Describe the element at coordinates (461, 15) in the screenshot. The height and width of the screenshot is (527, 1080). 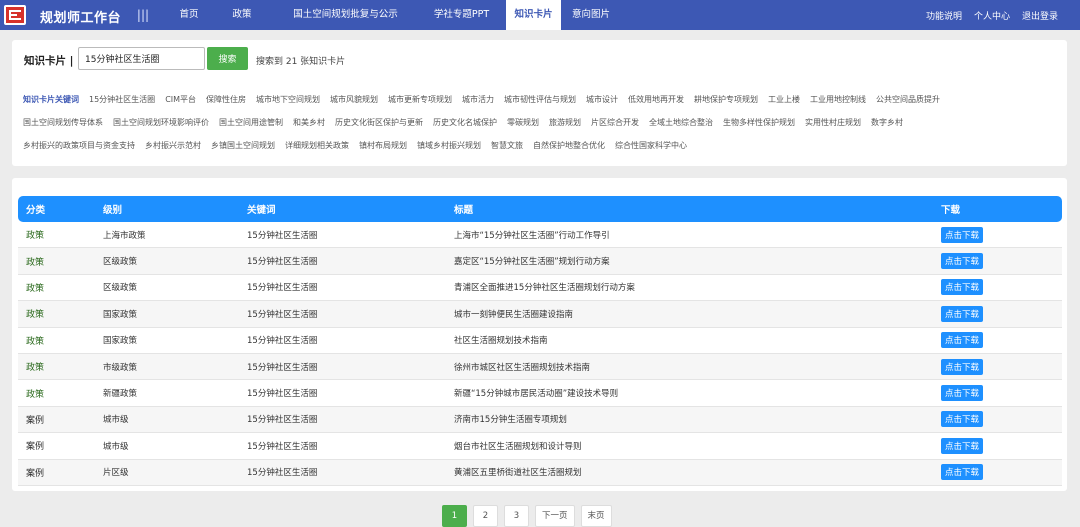
I see `nav-ppt: 学社专题PPT` at that location.